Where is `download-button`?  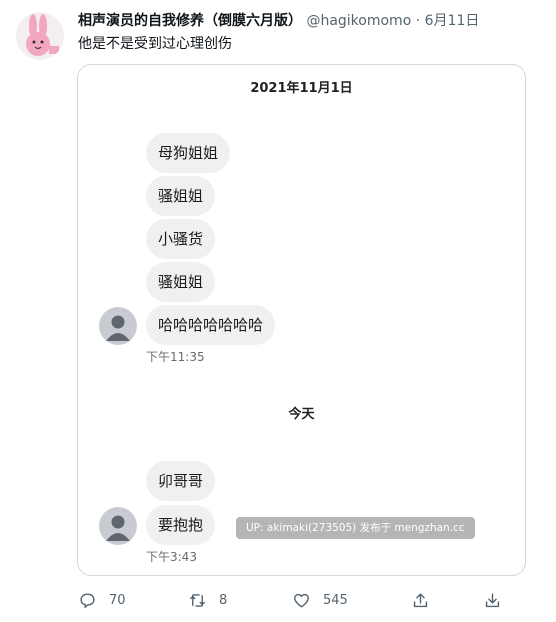 download-button is located at coordinates (492, 600).